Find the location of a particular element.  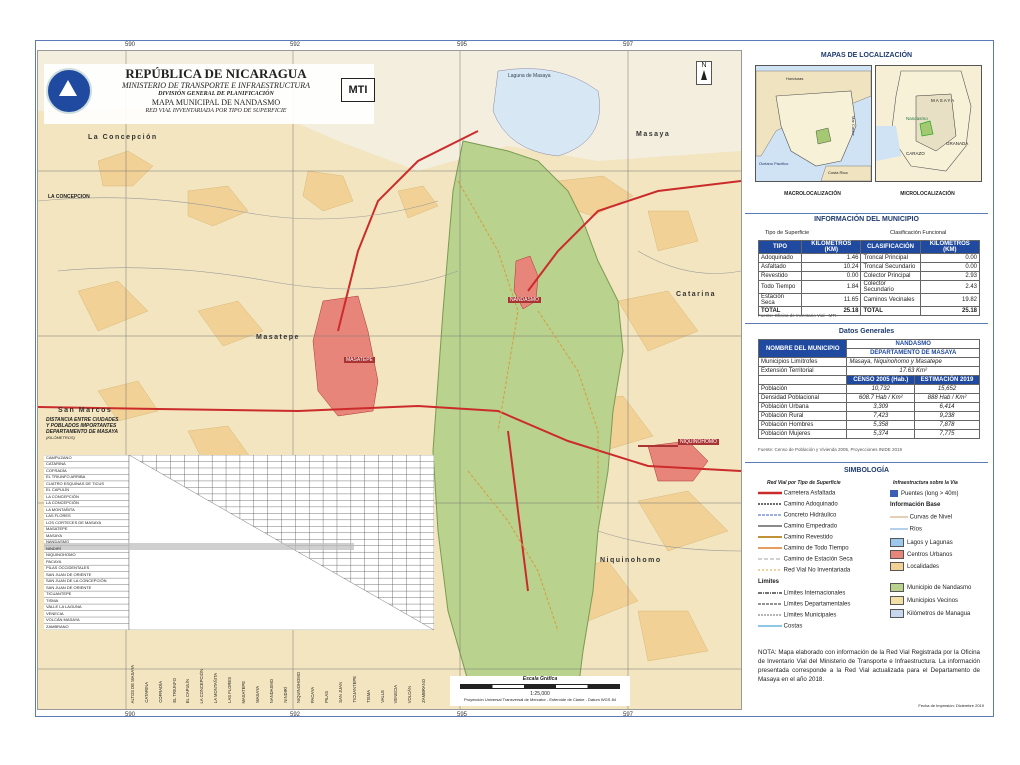

distance-column-label: PACAYA is located at coordinates (313, 694).